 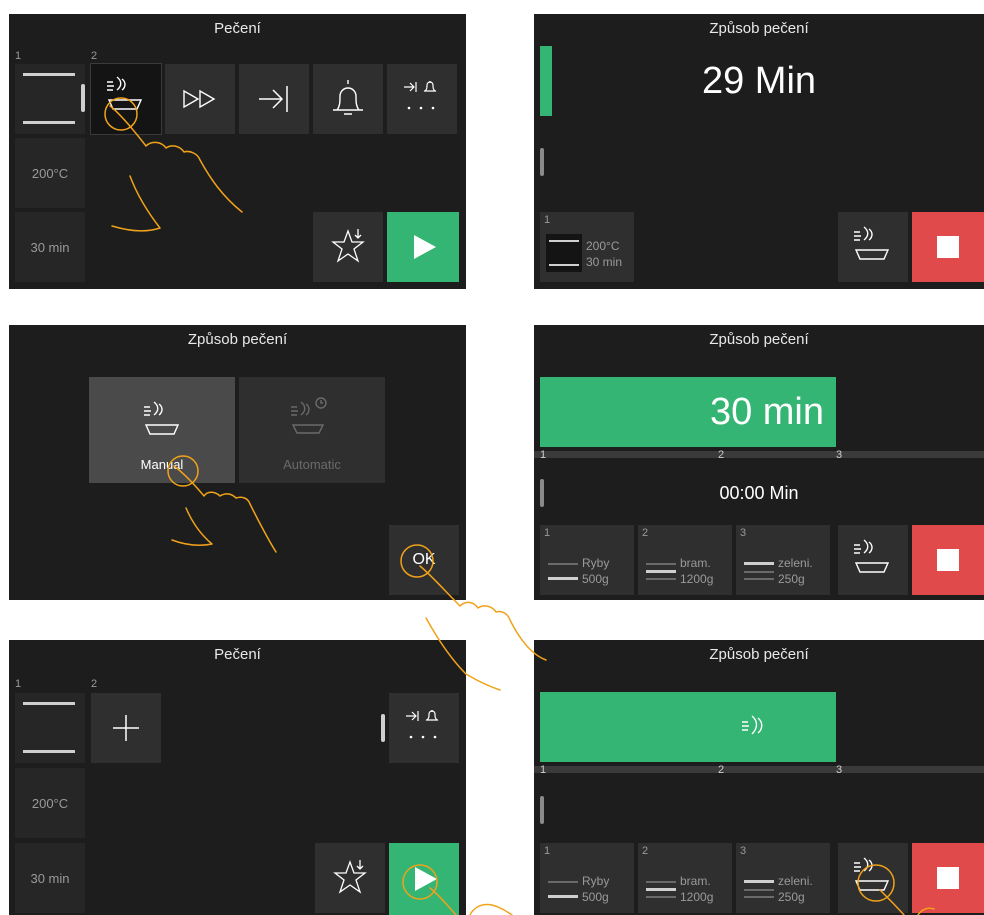 I want to click on duration-display: 30 min, so click(x=688, y=412).